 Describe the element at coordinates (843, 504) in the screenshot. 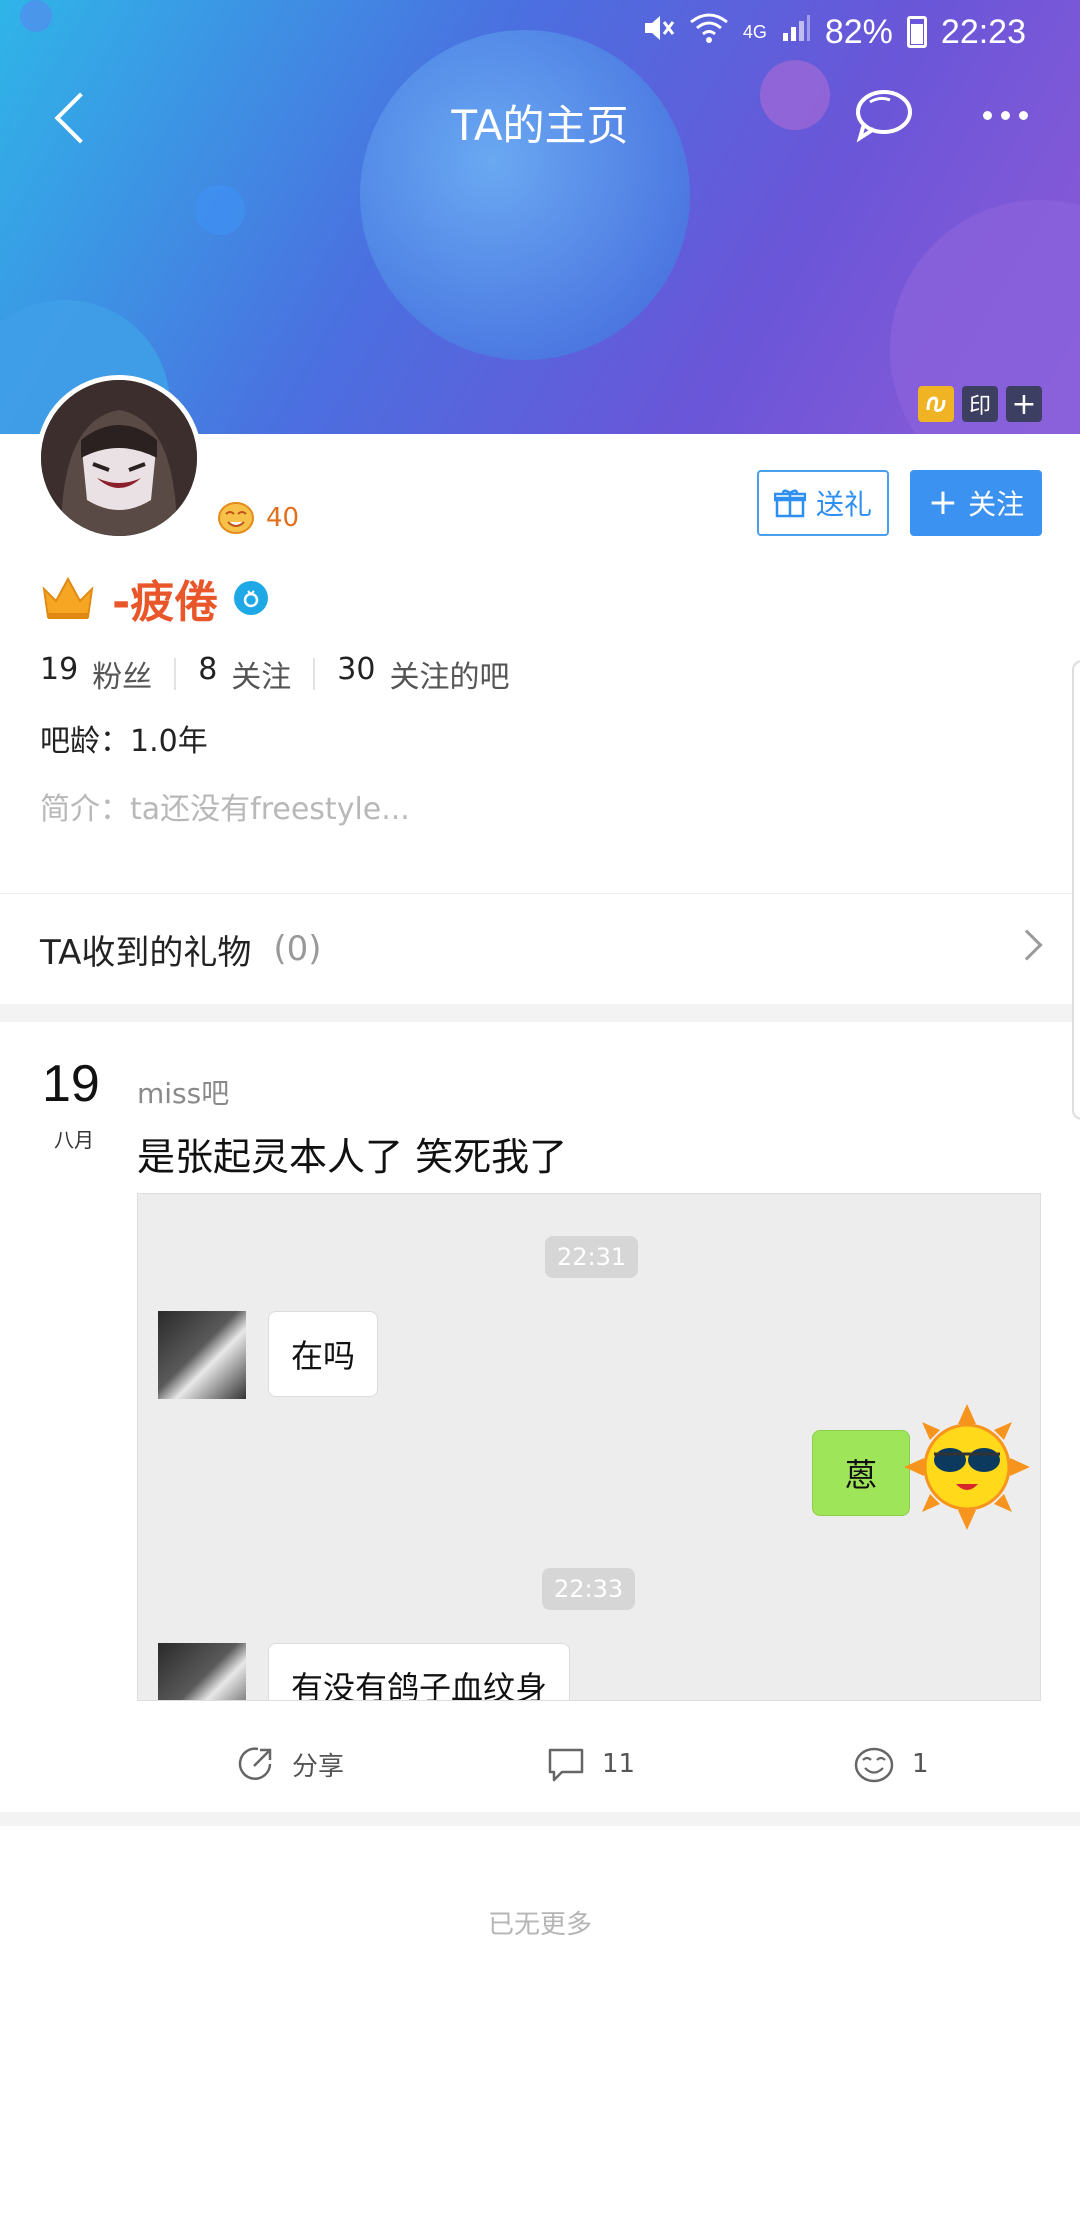

I see `send-gift-label: 送礼` at that location.